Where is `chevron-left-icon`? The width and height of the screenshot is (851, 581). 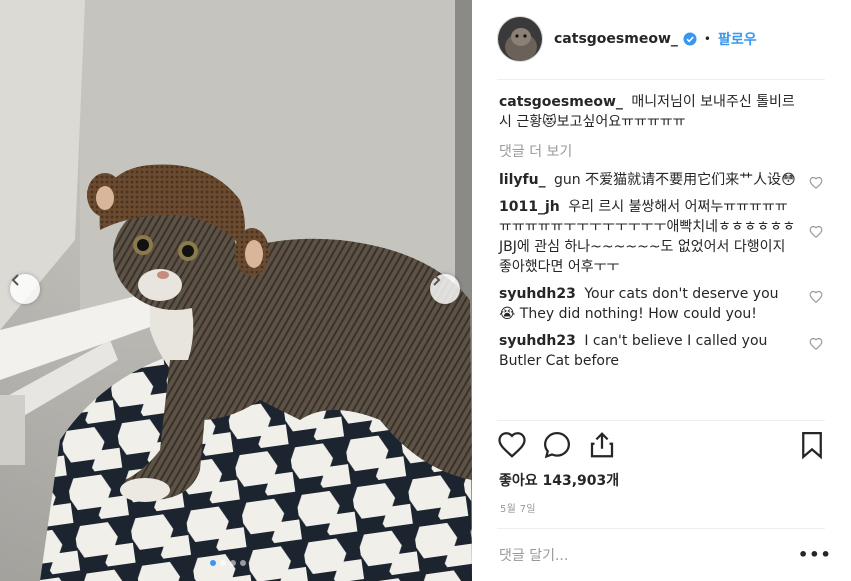 chevron-left-icon is located at coordinates (15, 280).